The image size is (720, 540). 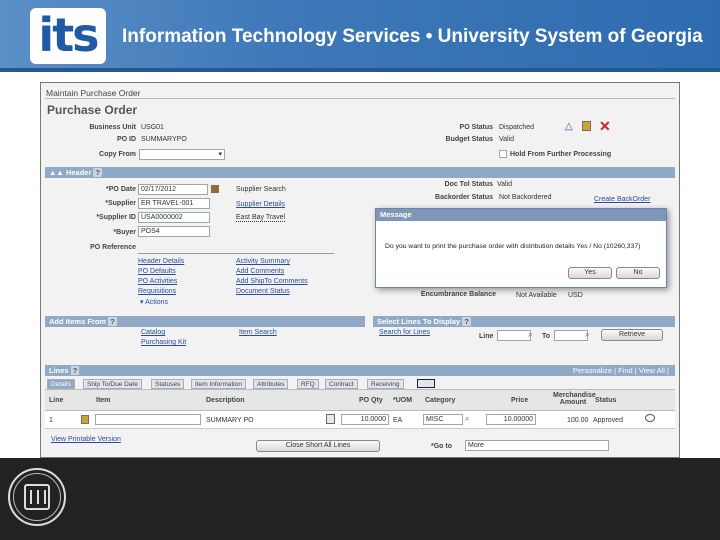 What do you see at coordinates (360, 370) in the screenshot?
I see `lines-bar: Lines ? Personalize | Find | View All |` at bounding box center [360, 370].